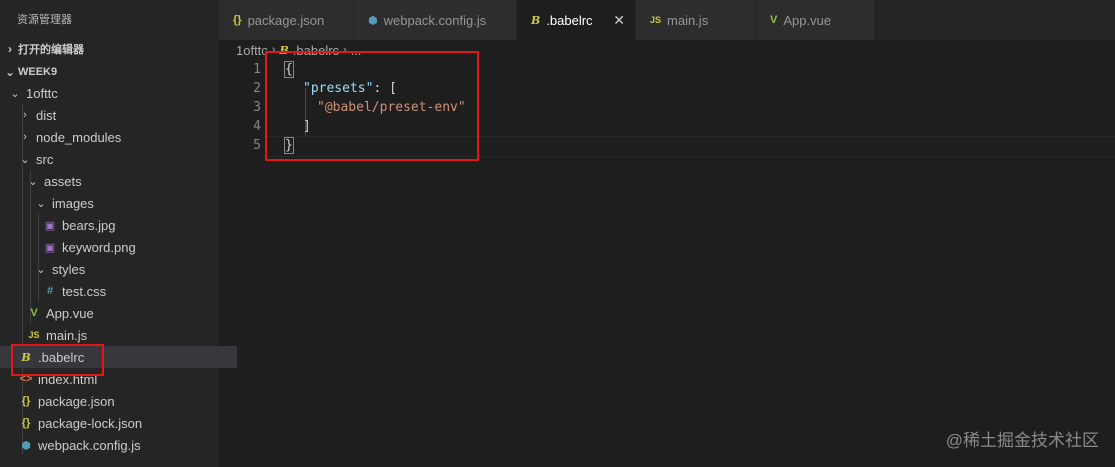  I want to click on tree-item-dist: › dist, so click(118, 115).